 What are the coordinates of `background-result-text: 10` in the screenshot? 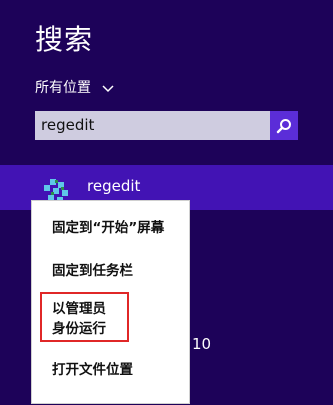 It's located at (202, 344).